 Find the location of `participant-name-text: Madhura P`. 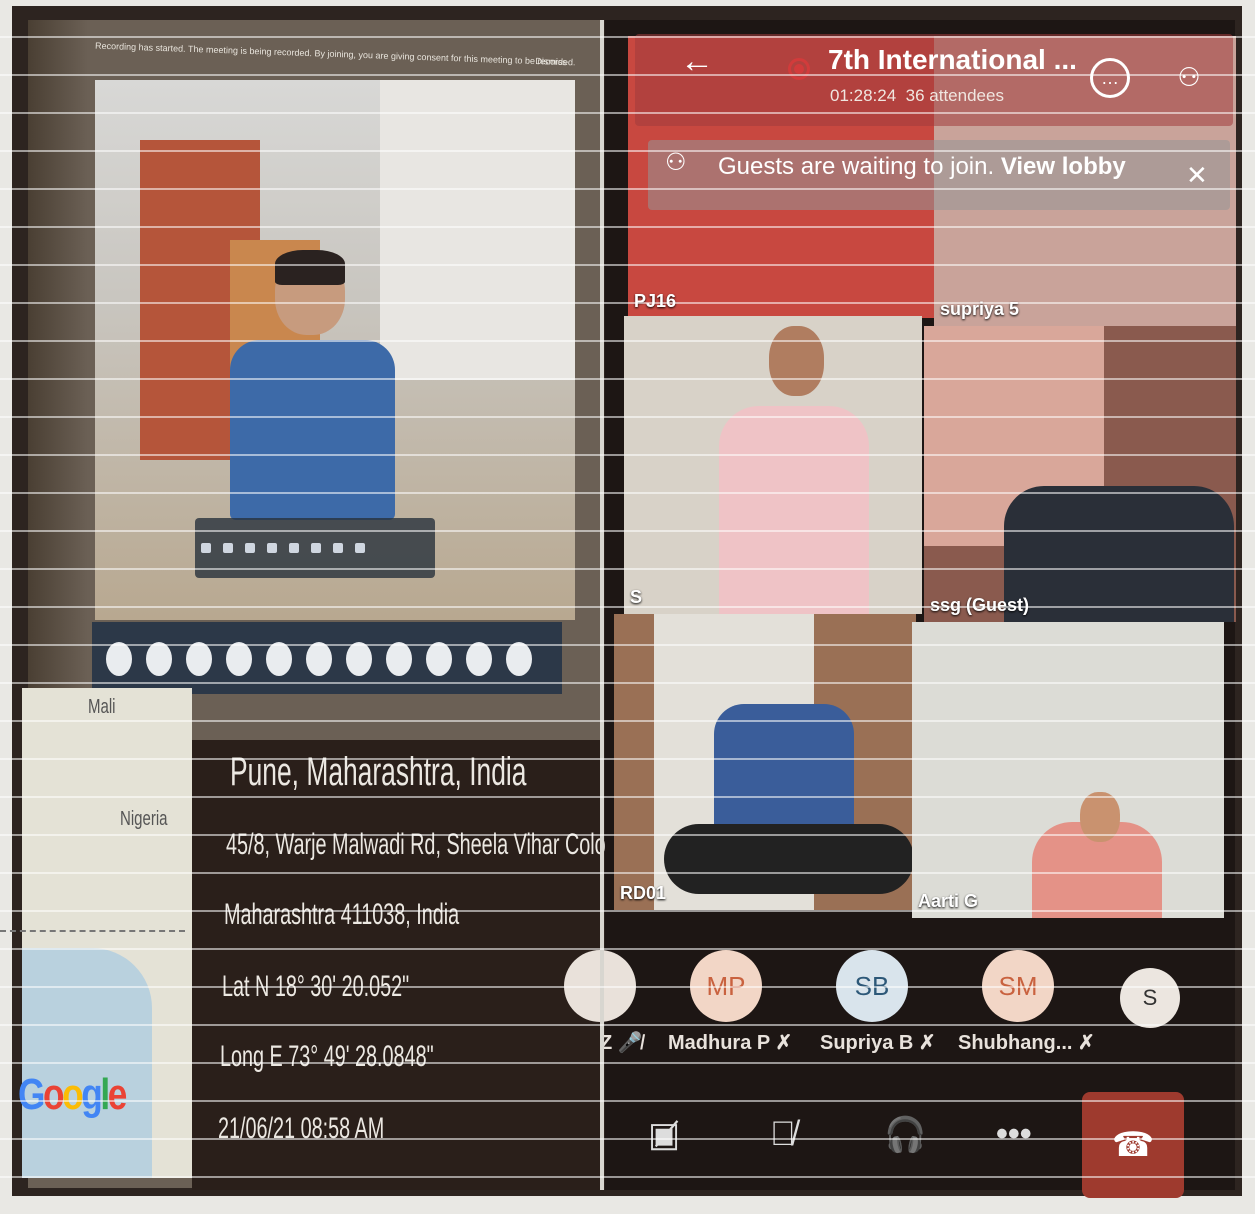

participant-name-text: Madhura P is located at coordinates (719, 1043).